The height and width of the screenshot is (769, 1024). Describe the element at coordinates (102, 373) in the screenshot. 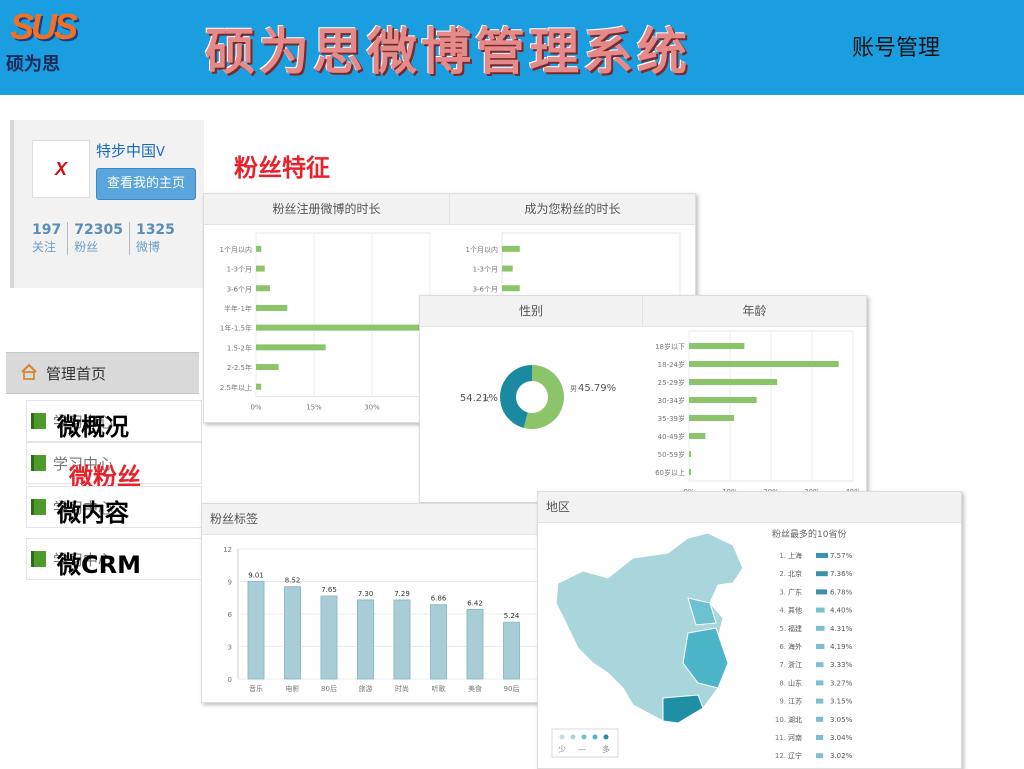

I see `nav-home: 管理首页` at that location.